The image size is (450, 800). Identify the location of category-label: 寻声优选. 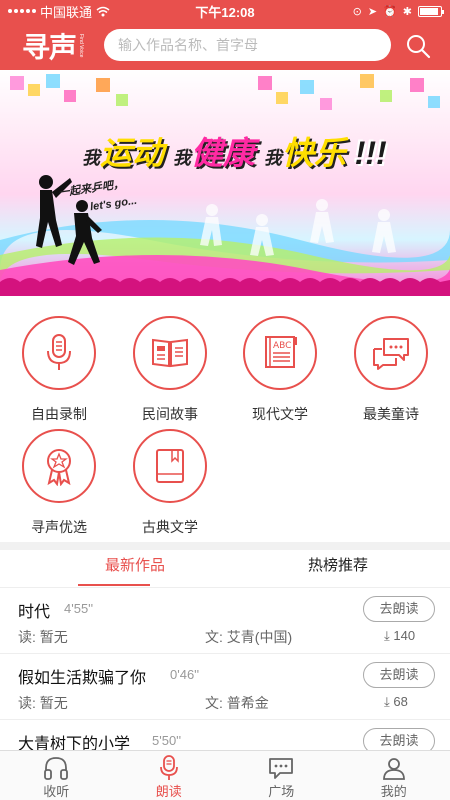
(59, 527).